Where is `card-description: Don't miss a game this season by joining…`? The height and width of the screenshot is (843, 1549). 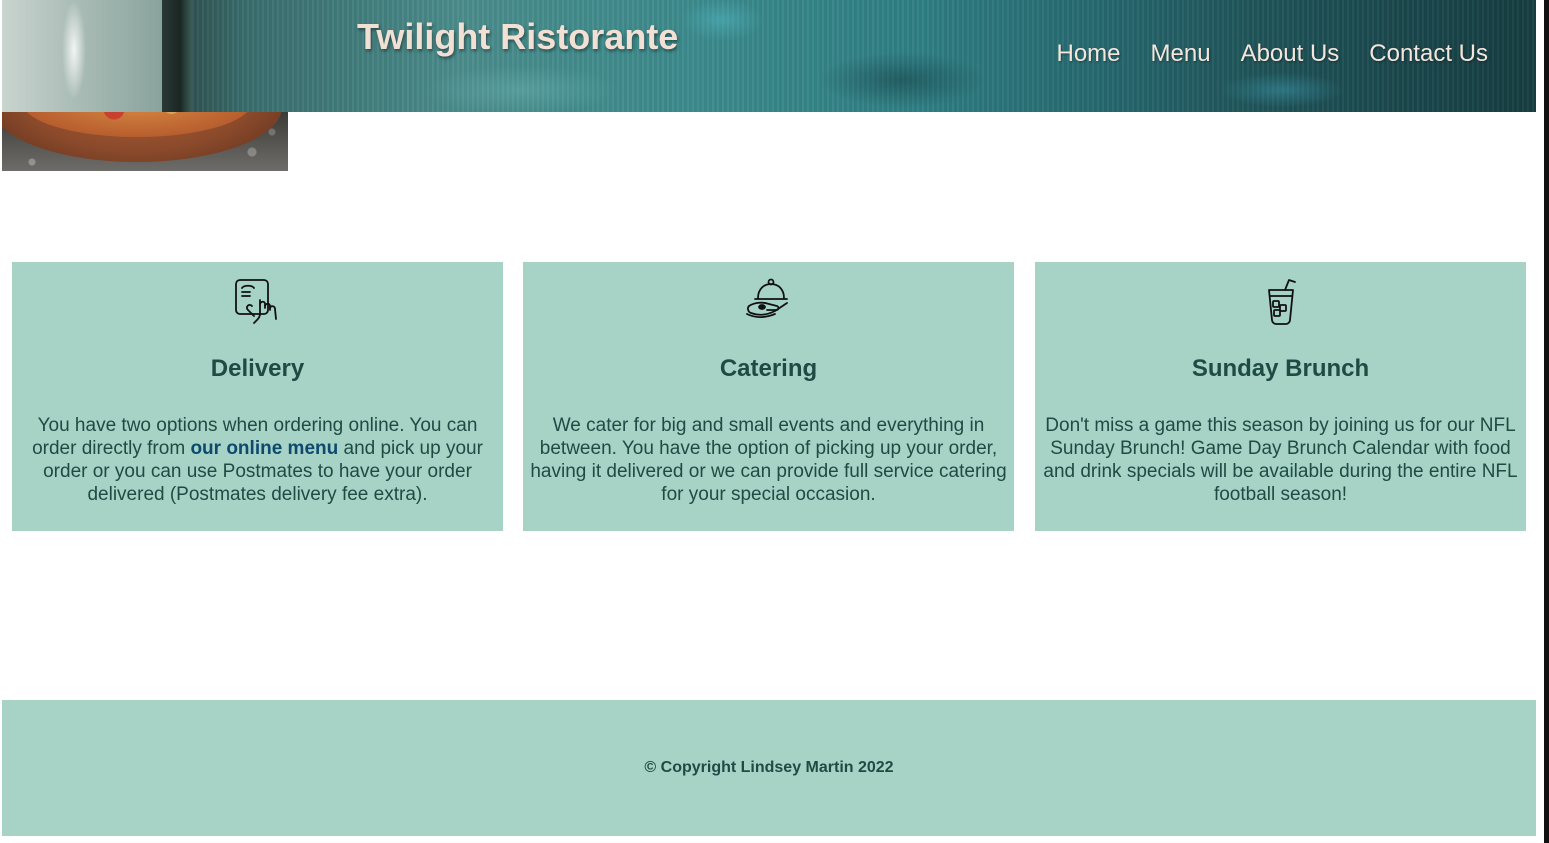
card-description: Don't miss a game this season by joining… is located at coordinates (1280, 460).